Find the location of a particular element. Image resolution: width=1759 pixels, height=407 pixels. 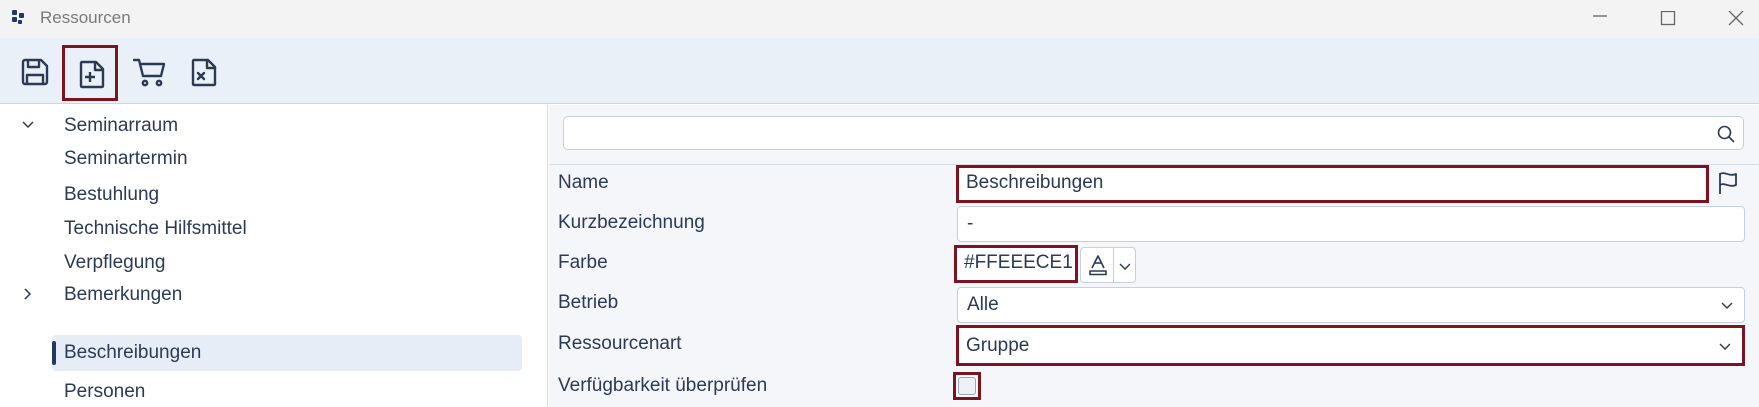

discard-document-icon is located at coordinates (204, 72).